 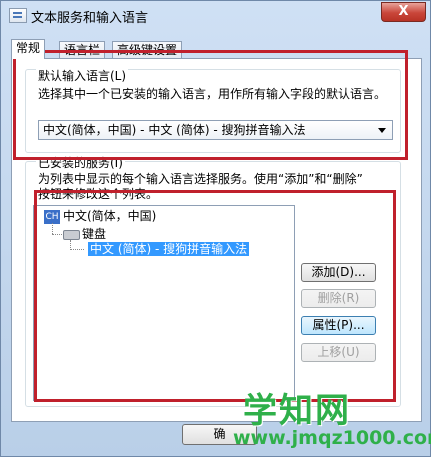 I want to click on app-icon, so click(x=18, y=15).